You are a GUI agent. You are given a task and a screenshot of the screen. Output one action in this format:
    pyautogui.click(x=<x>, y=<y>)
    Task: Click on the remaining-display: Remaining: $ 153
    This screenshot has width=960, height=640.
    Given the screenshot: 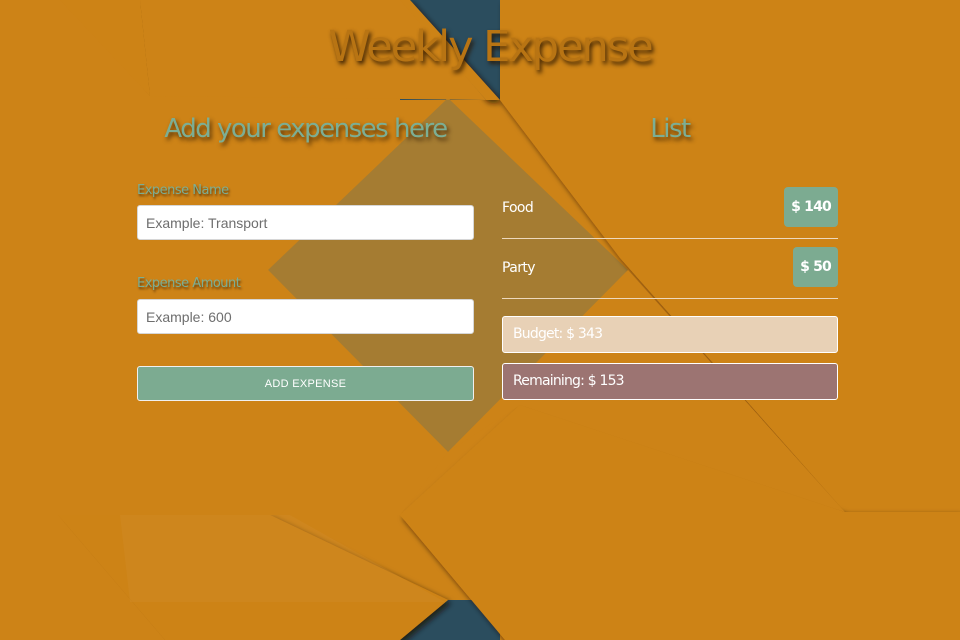 What is the action you would take?
    pyautogui.click(x=670, y=381)
    